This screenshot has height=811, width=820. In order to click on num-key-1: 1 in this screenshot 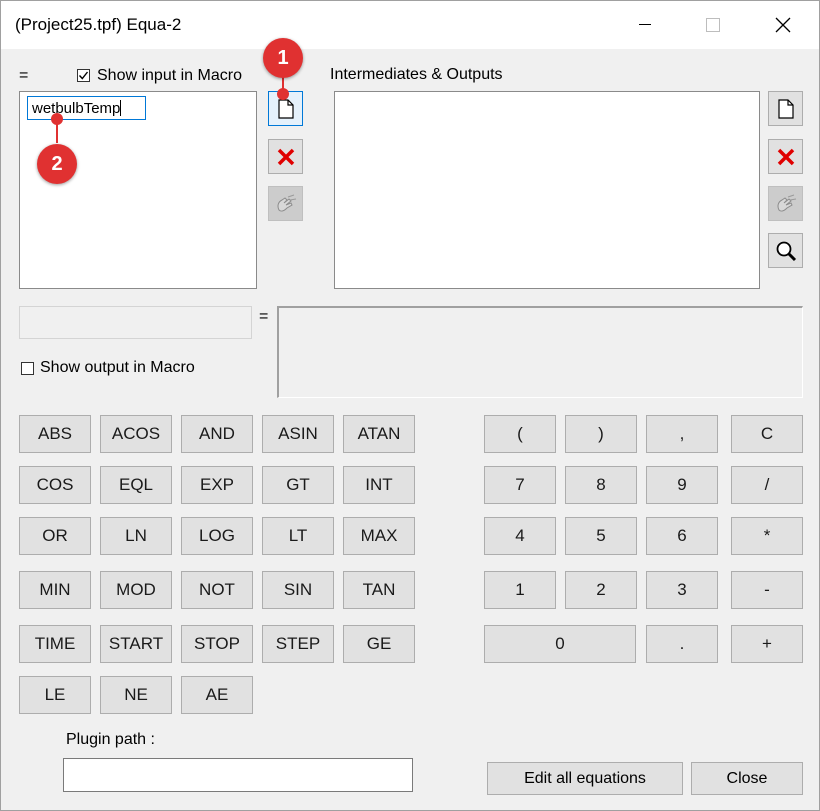, I will do `click(520, 590)`.